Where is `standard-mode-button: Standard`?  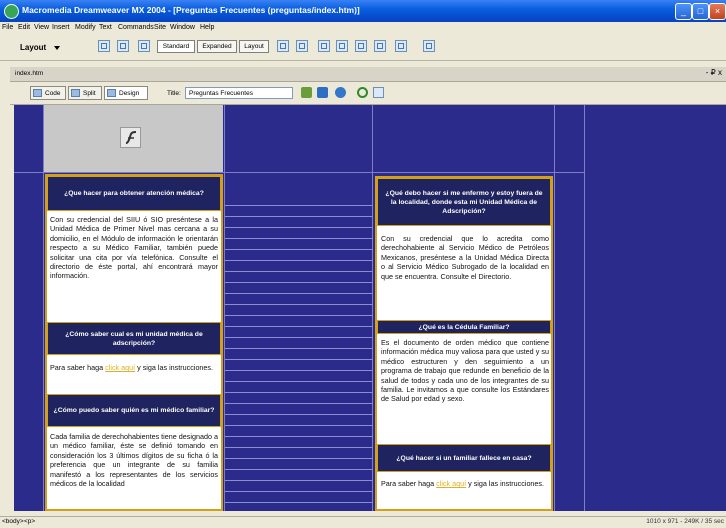
standard-mode-button: Standard is located at coordinates (176, 46).